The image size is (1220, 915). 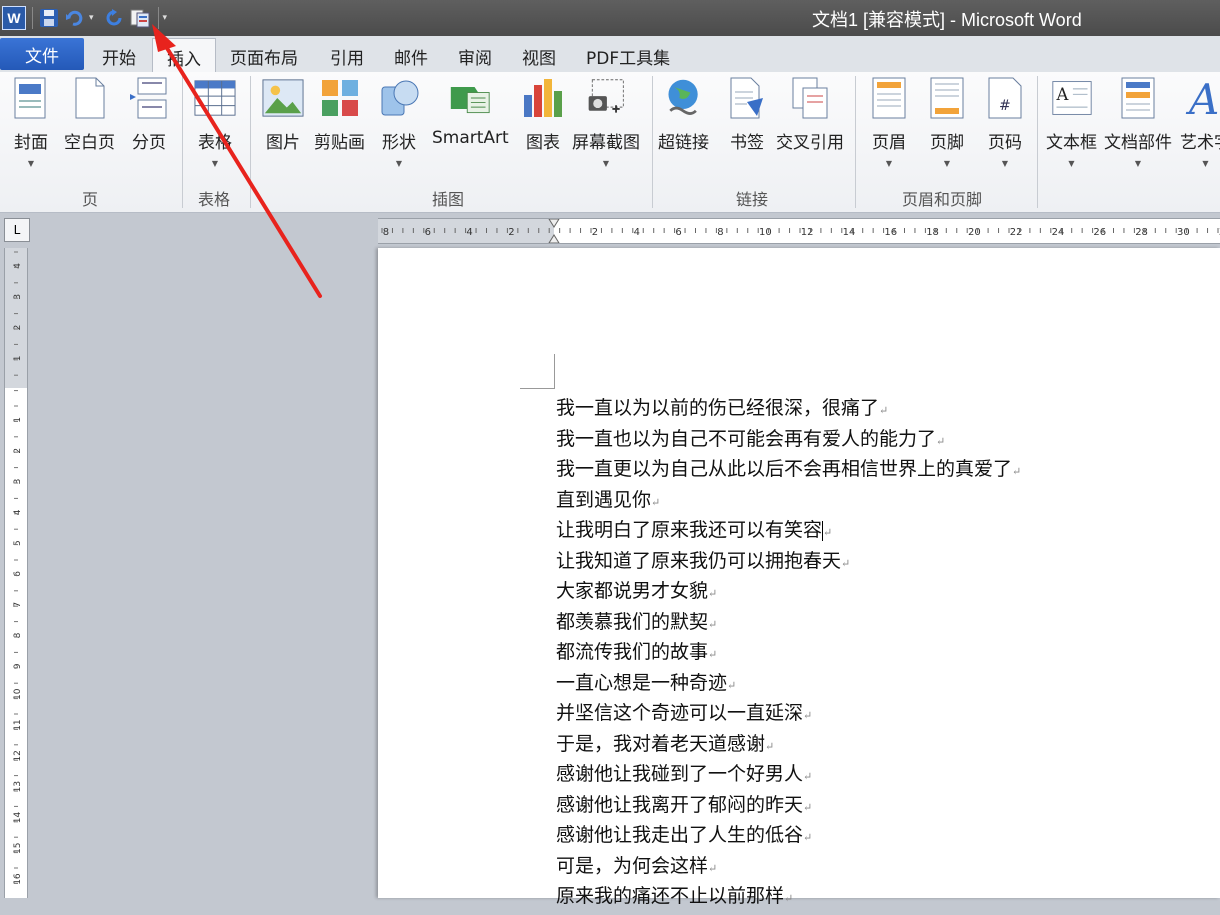 I want to click on screenshot-button: 屏幕截图 ▼, so click(x=606, y=122).